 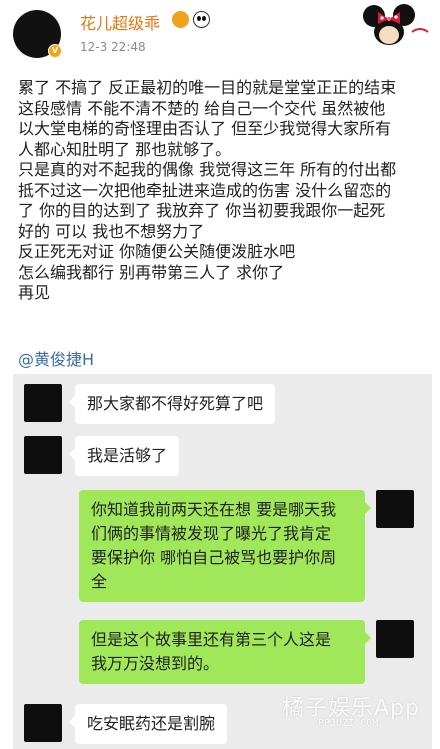 What do you see at coordinates (211, 639) in the screenshot?
I see `chat-message-line: 但是这个故事里还有第三个人这是` at bounding box center [211, 639].